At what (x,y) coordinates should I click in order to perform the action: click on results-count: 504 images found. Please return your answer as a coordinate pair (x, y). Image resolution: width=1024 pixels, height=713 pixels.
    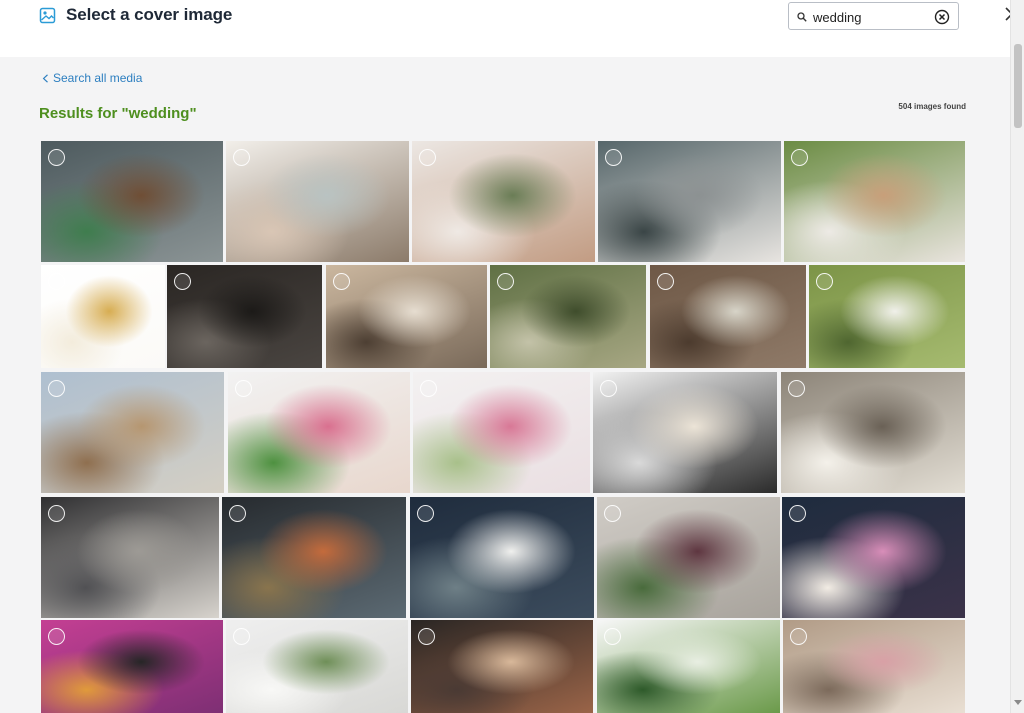
    Looking at the image, I should click on (932, 106).